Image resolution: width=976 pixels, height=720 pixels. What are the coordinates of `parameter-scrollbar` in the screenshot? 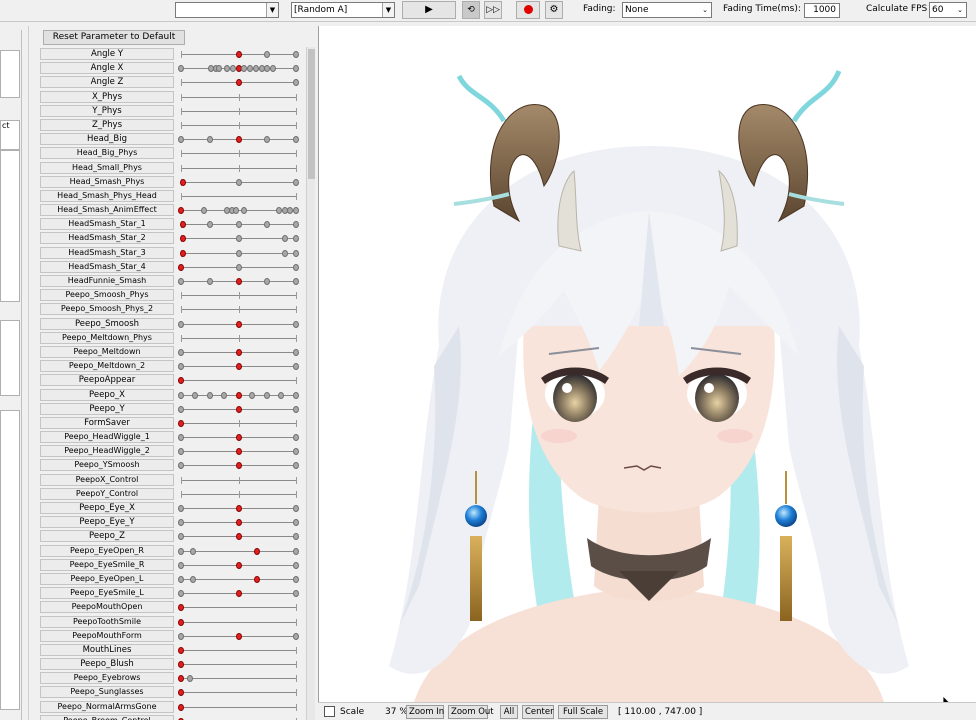 It's located at (310, 383).